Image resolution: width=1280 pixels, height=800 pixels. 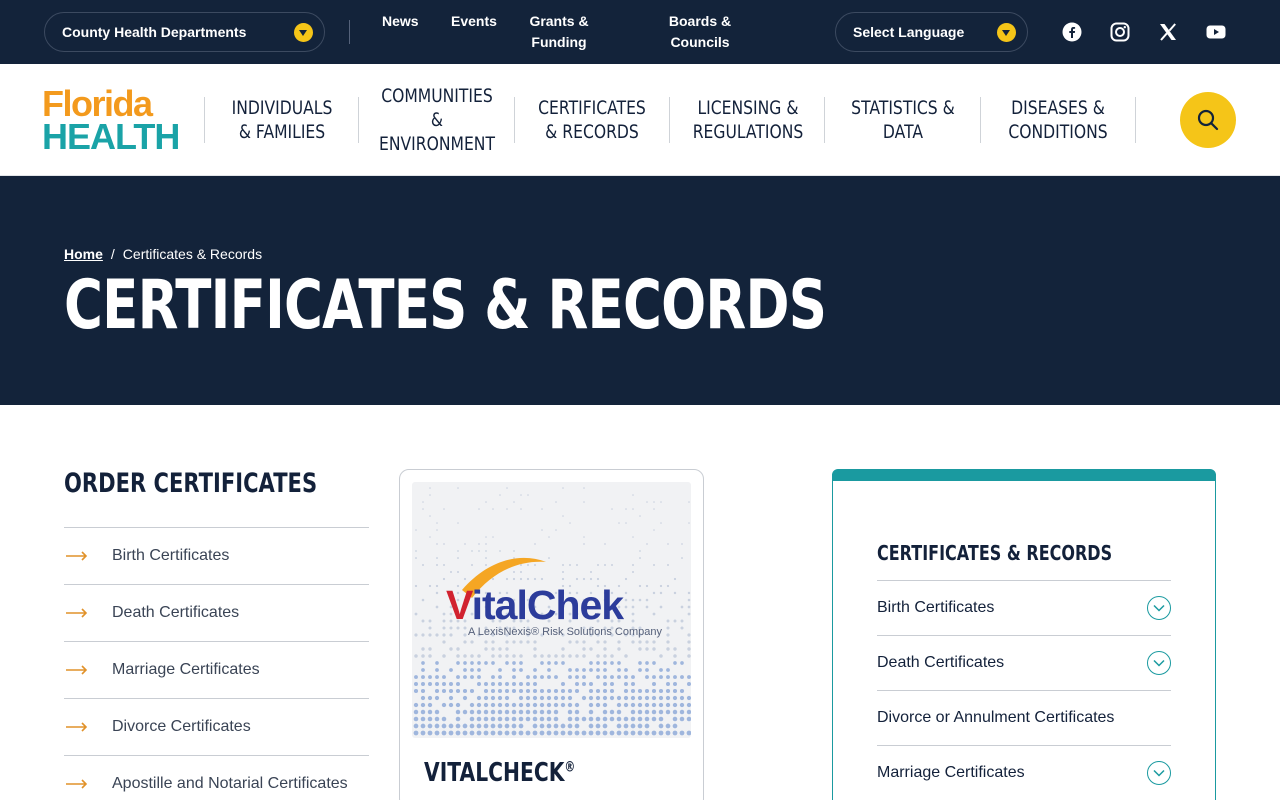 I want to click on list-item: Divorce Certificates, so click(x=216, y=727).